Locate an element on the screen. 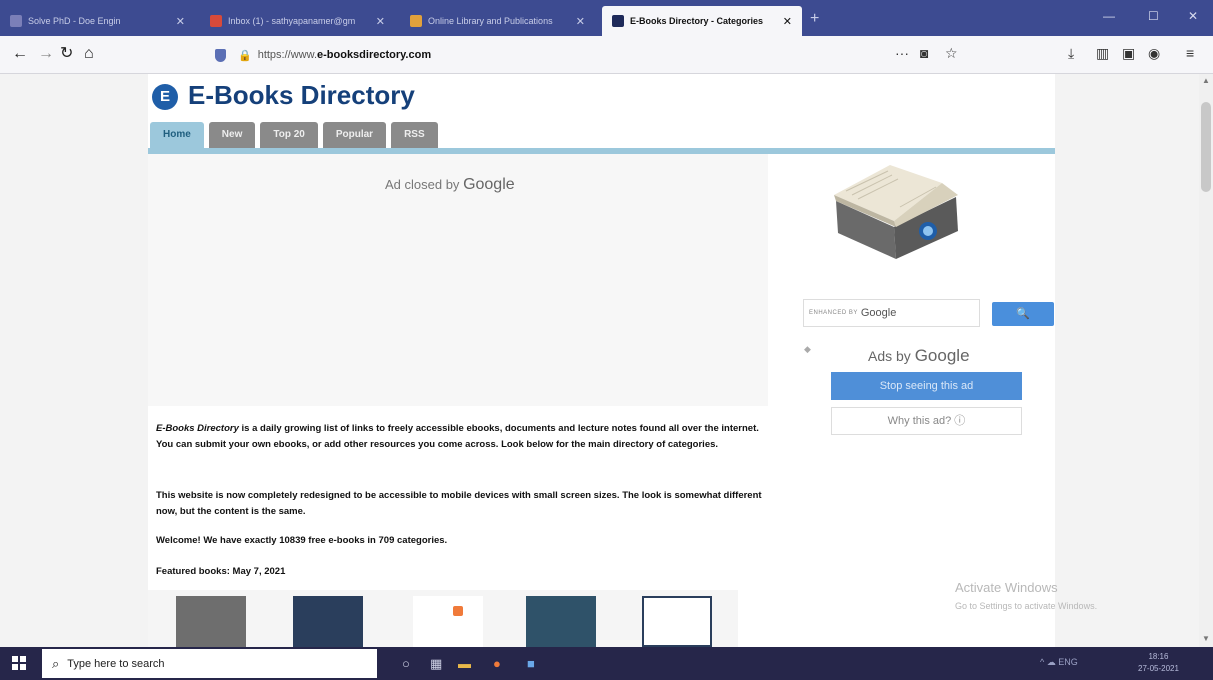 This screenshot has width=1213, height=680. file-explorer-icon: ▬ is located at coordinates (464, 663).